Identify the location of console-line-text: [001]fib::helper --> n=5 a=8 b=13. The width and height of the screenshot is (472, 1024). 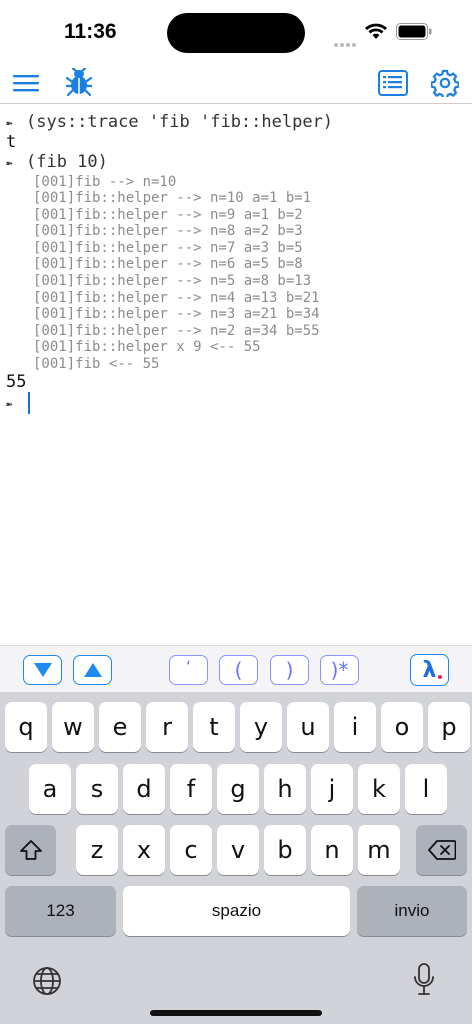
(172, 281).